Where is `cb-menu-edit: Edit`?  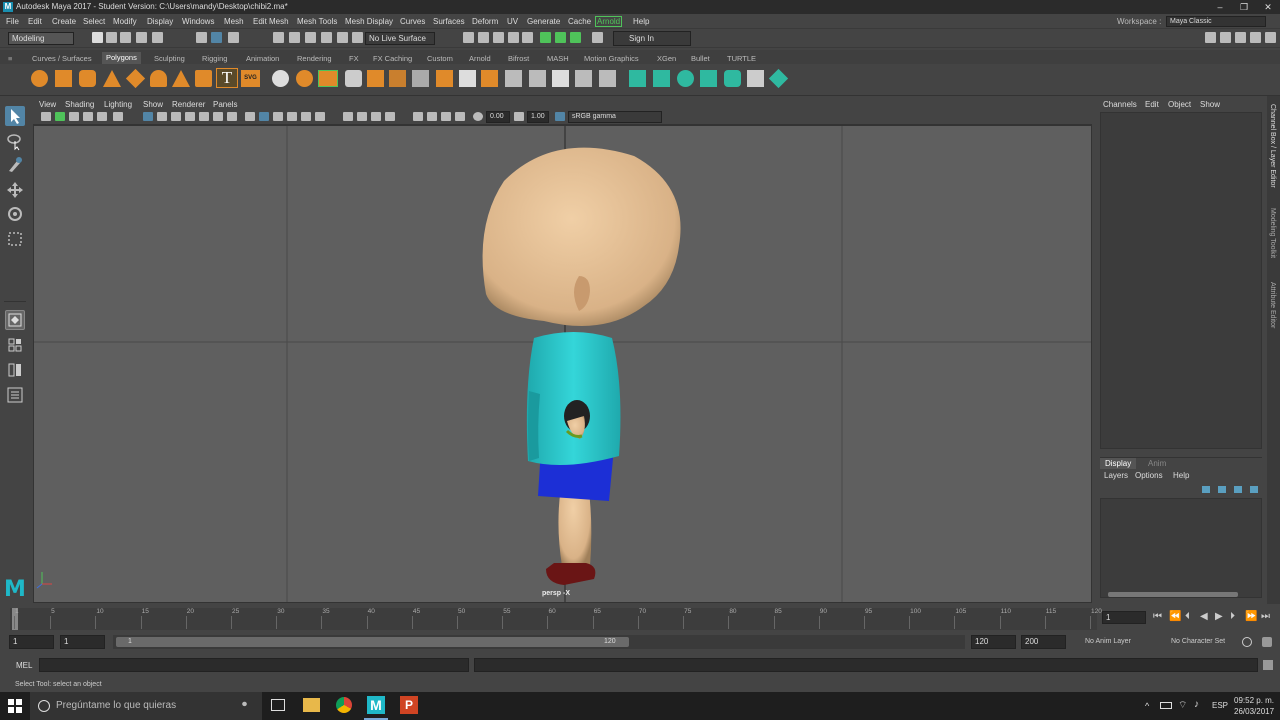 cb-menu-edit: Edit is located at coordinates (1152, 104).